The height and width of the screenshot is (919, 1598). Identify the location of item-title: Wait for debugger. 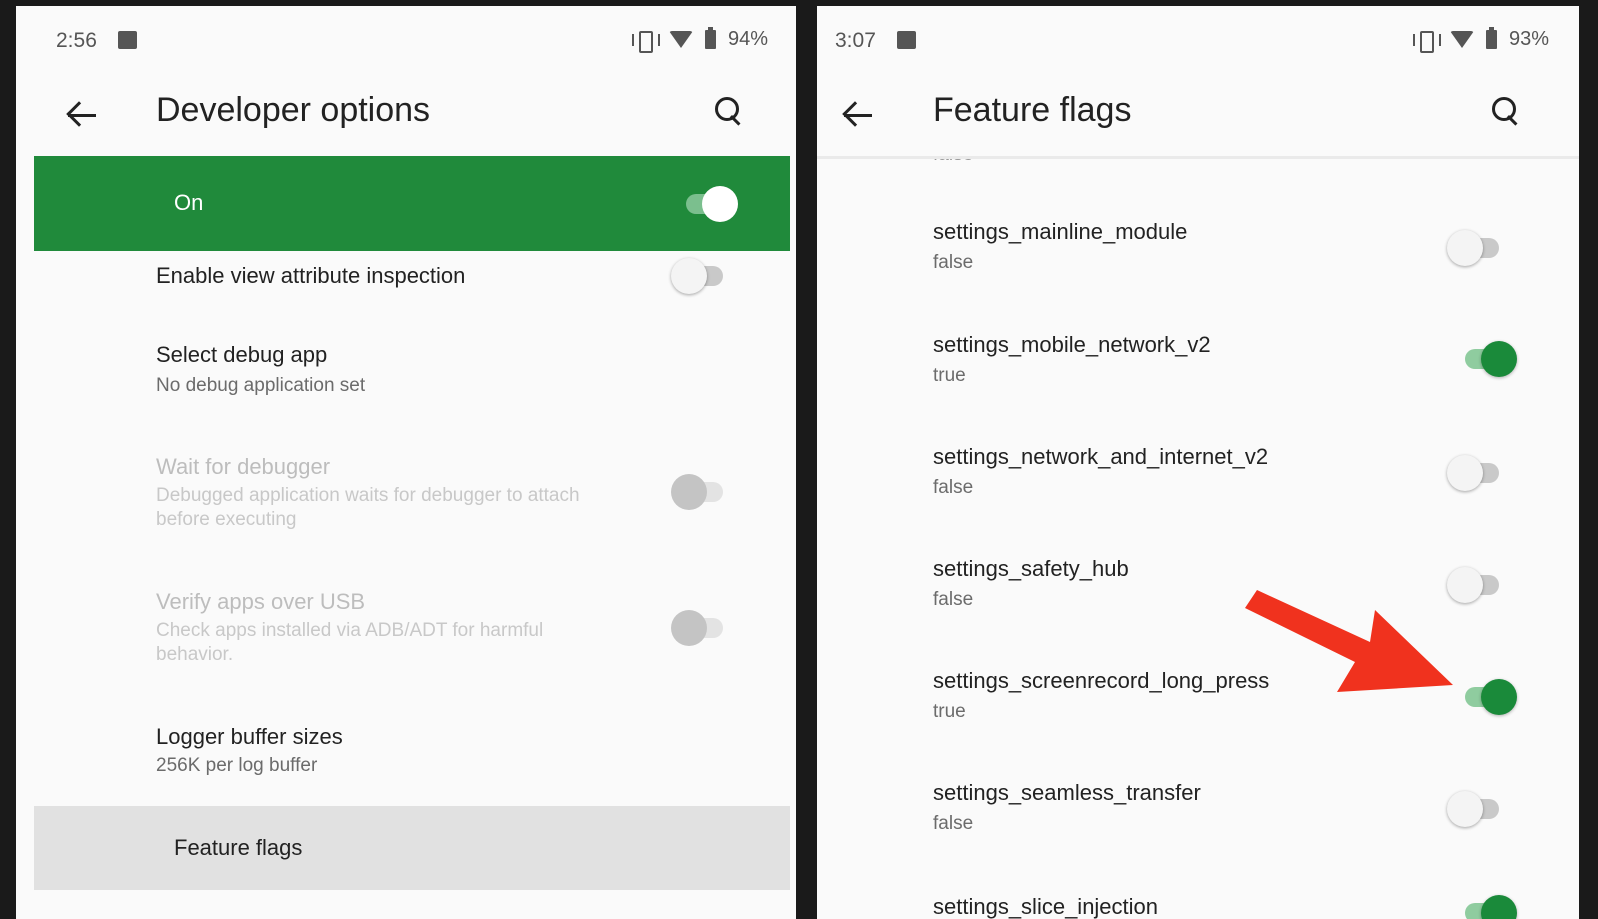
(243, 466).